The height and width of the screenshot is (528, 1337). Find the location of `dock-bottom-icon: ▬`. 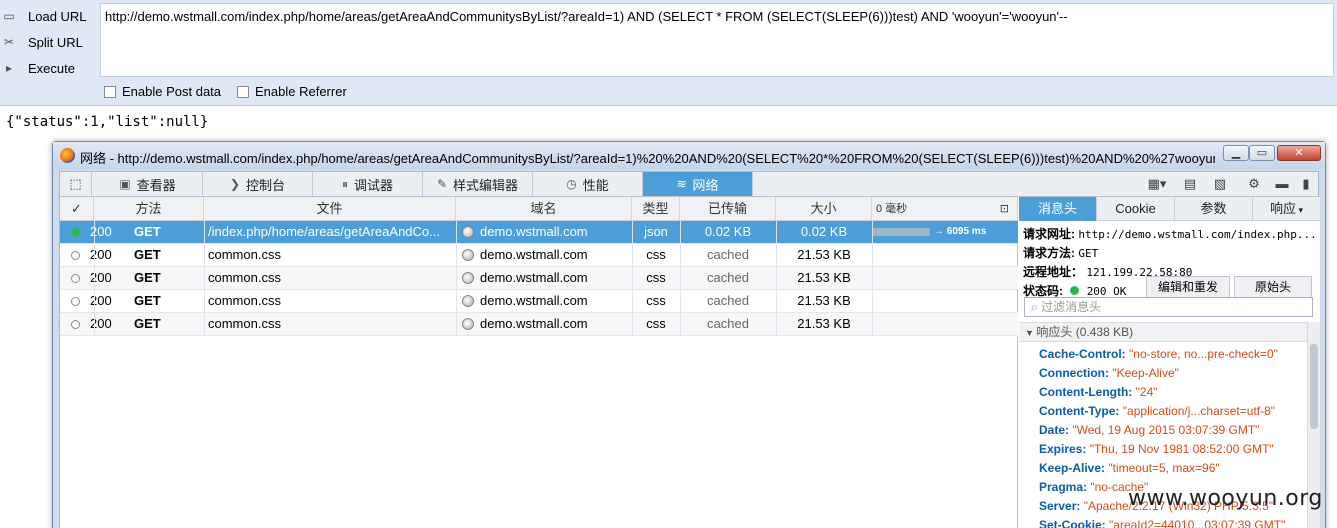

dock-bottom-icon: ▬ is located at coordinates (1282, 184).